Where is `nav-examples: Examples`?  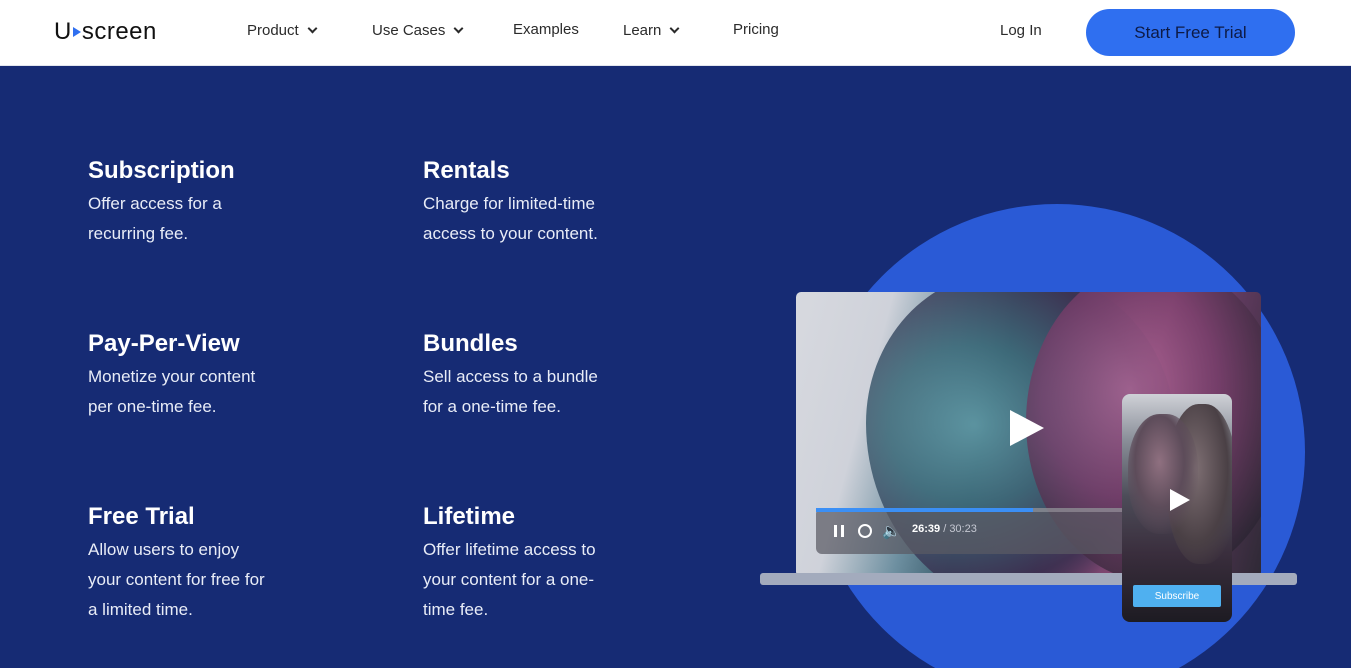
nav-examples: Examples is located at coordinates (546, 29).